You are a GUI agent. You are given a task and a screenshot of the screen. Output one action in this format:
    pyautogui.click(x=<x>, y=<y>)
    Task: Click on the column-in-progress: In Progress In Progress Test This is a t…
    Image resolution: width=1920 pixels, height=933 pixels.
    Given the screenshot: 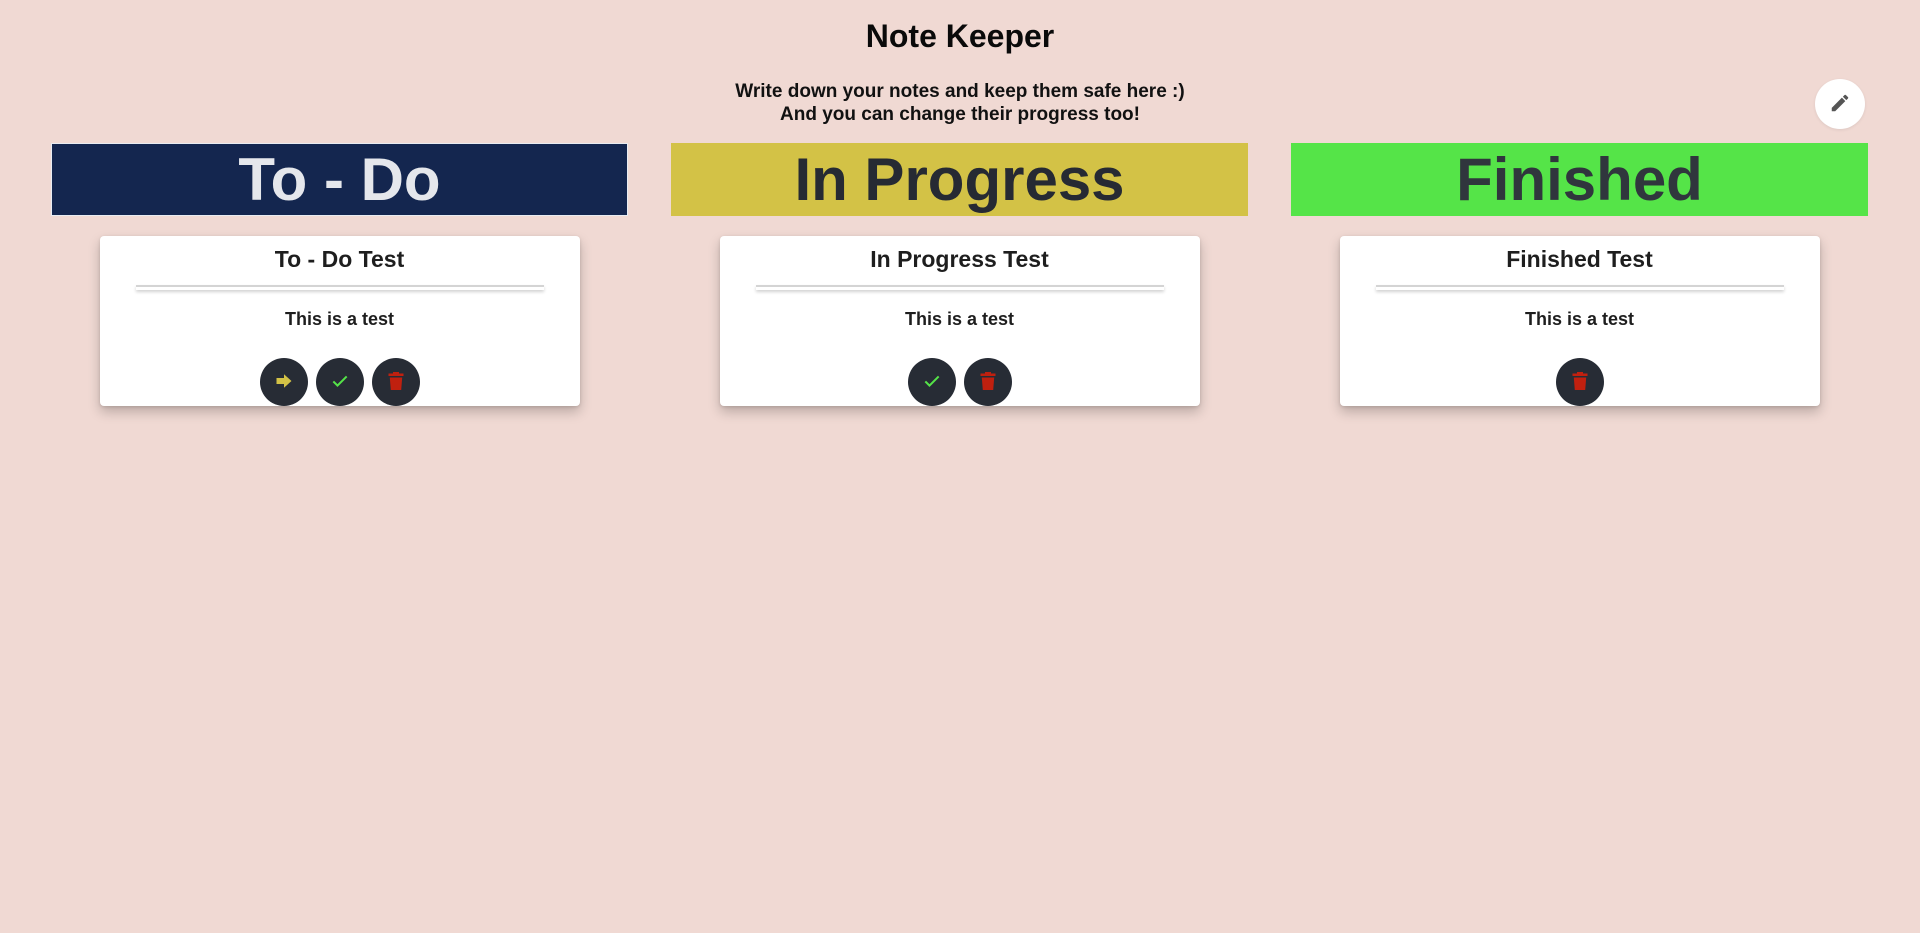 What is the action you would take?
    pyautogui.click(x=959, y=274)
    